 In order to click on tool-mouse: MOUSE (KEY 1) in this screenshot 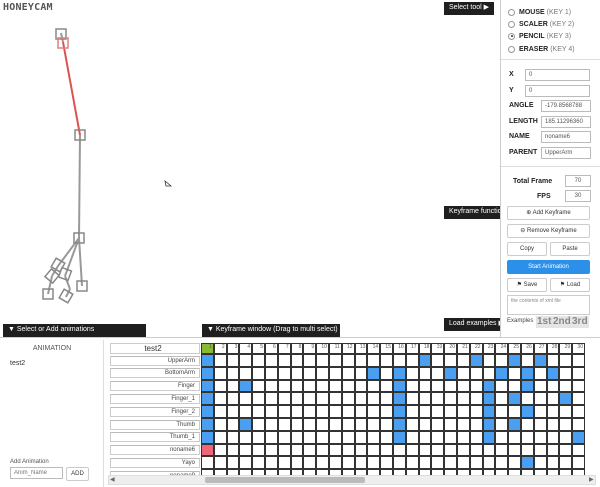, I will do `click(539, 12)`.